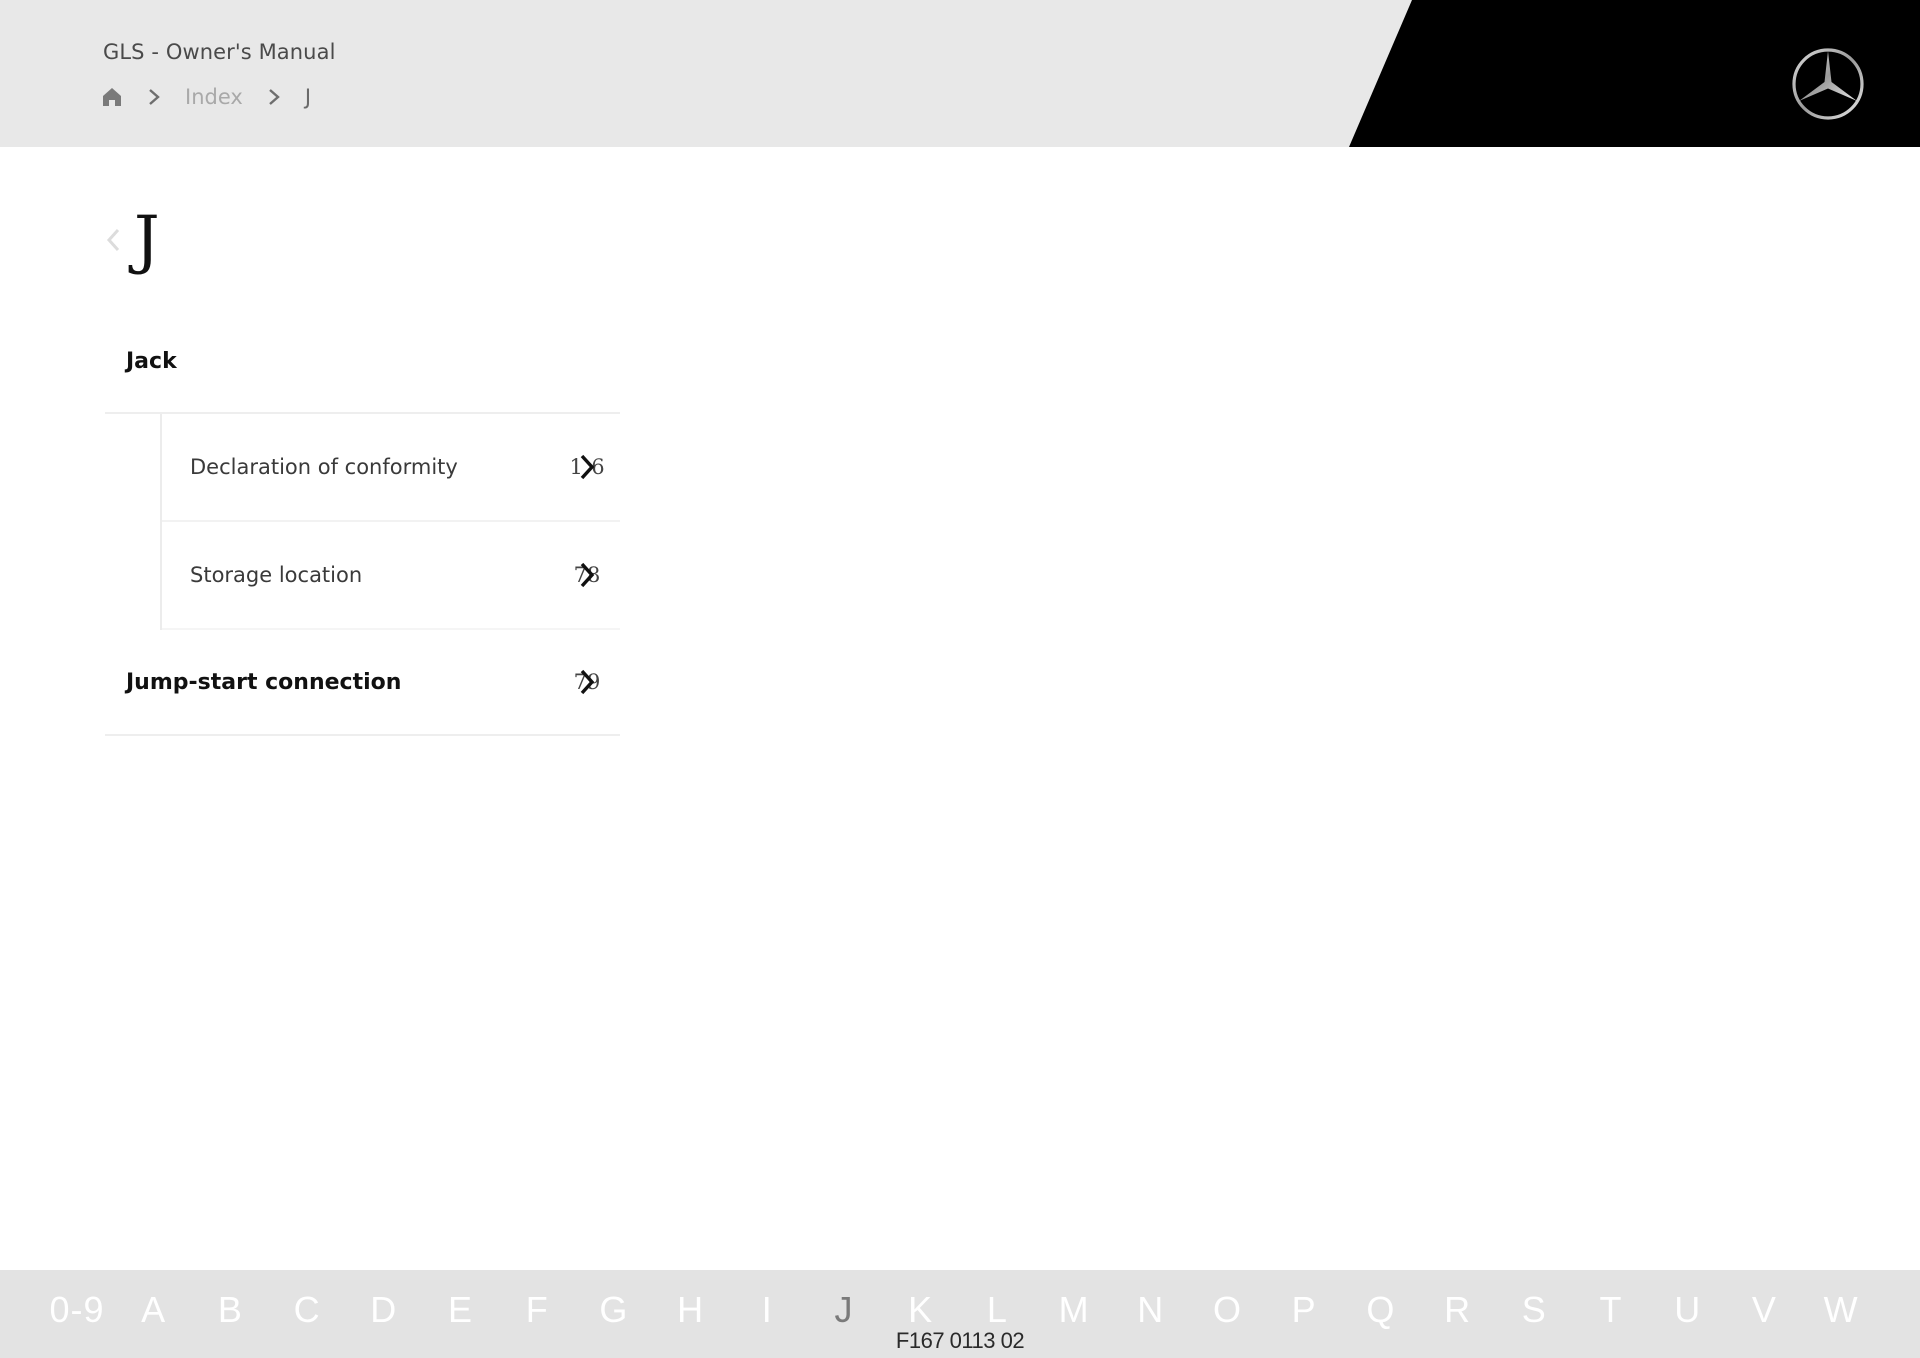 Image resolution: width=1920 pixels, height=1358 pixels. Describe the element at coordinates (307, 1310) in the screenshot. I see `alphabet-letter-c: C` at that location.